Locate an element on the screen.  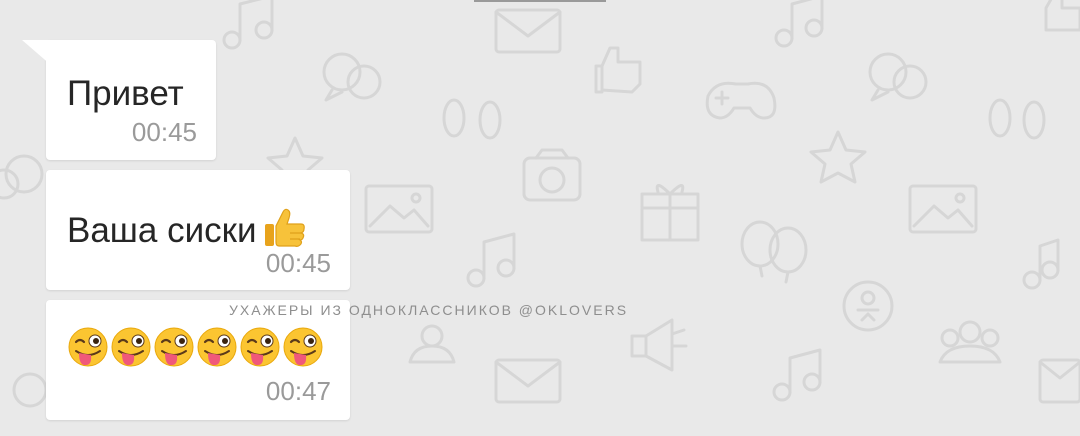
message-time: 00:47 is located at coordinates (298, 391).